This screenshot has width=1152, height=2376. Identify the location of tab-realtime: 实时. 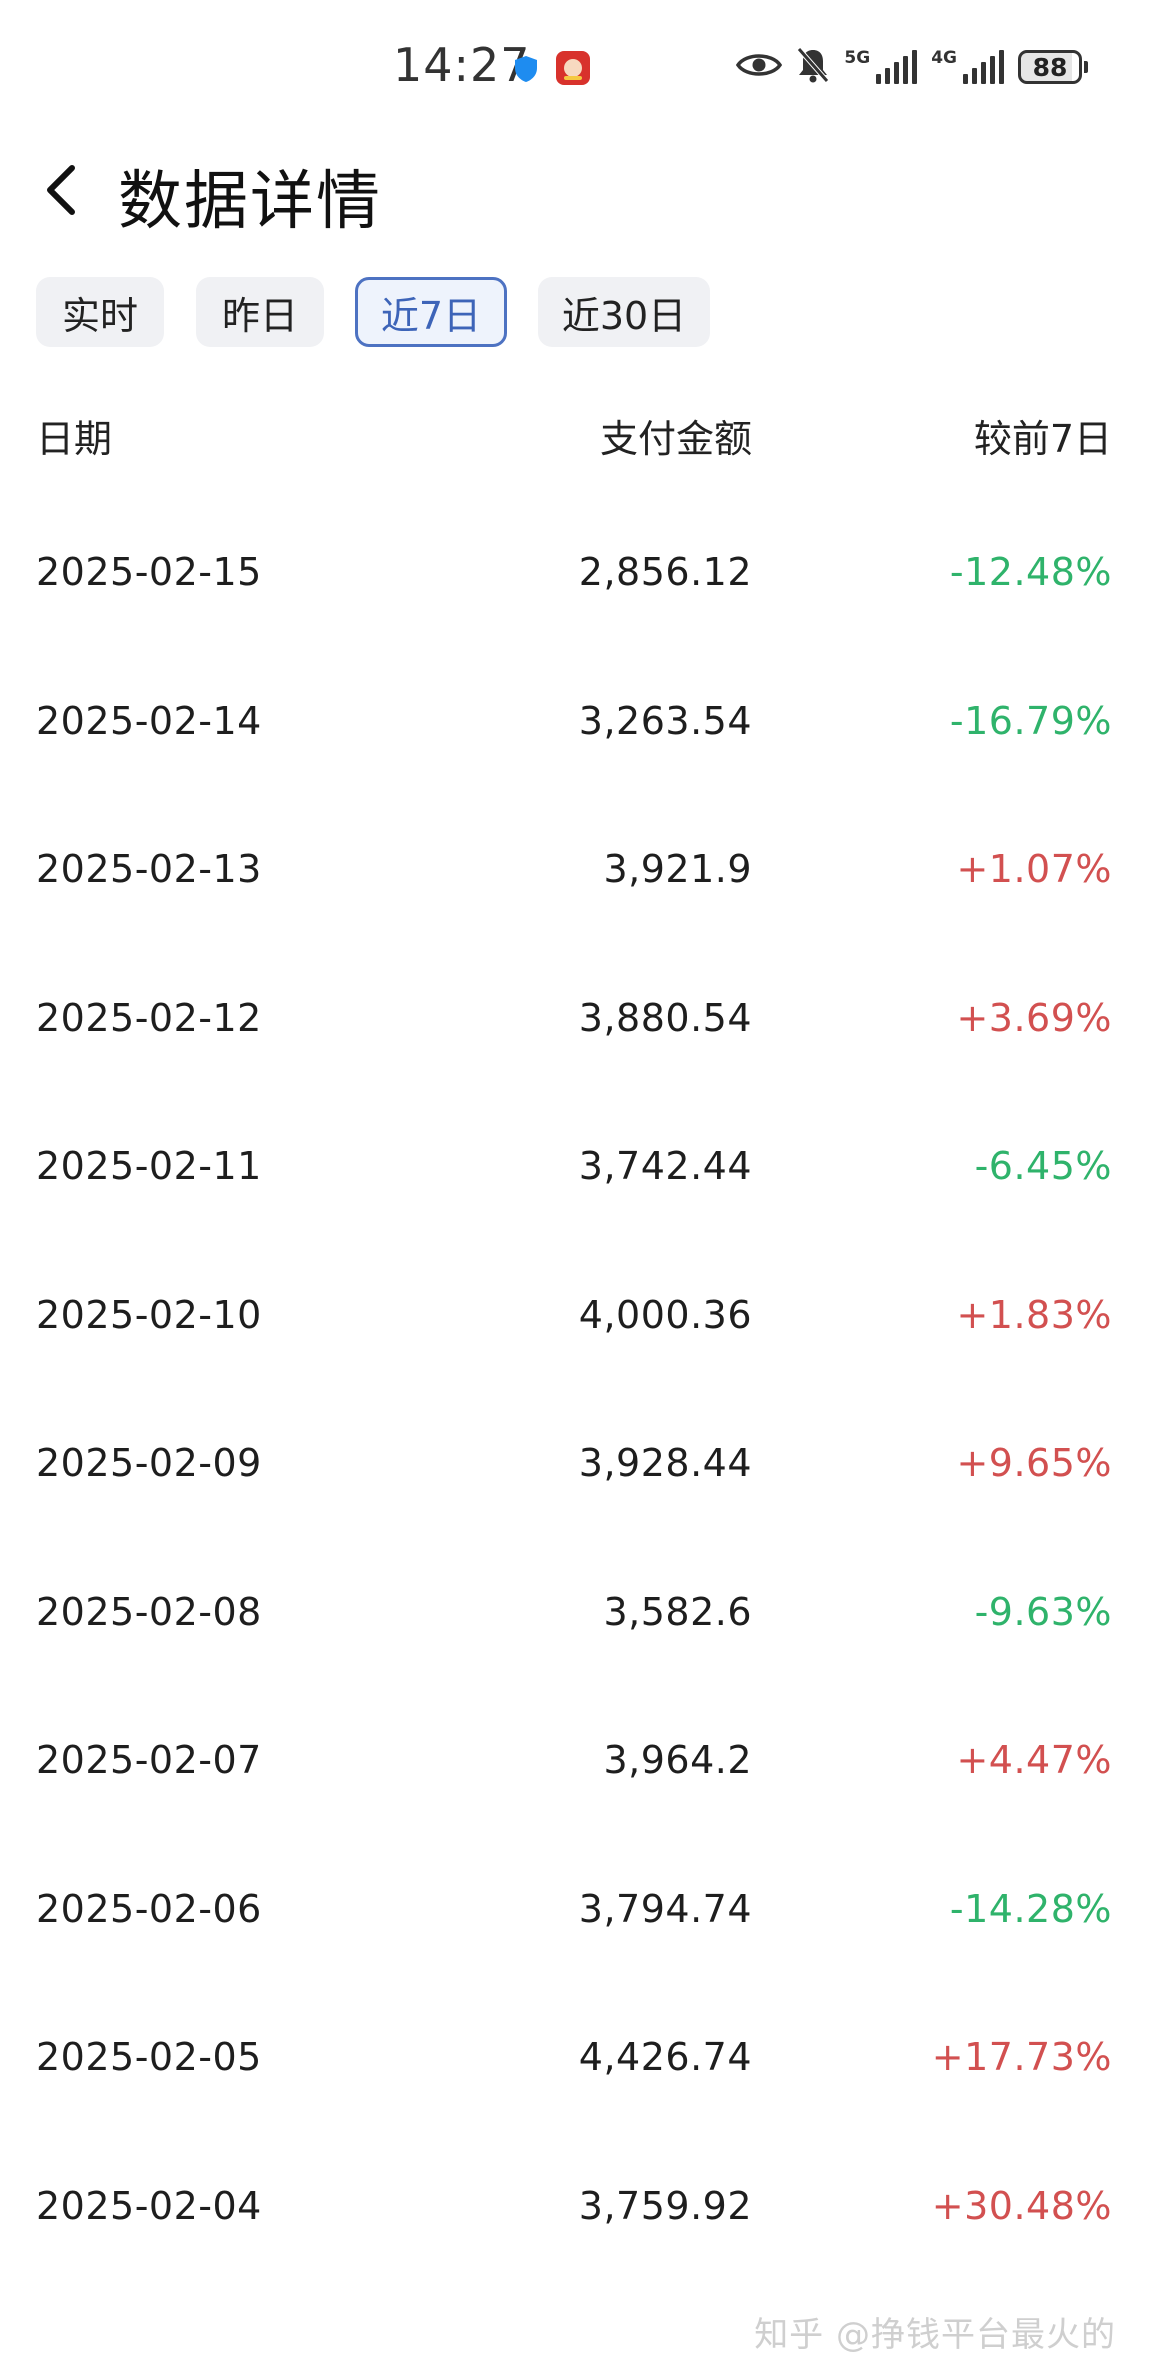
(100, 312).